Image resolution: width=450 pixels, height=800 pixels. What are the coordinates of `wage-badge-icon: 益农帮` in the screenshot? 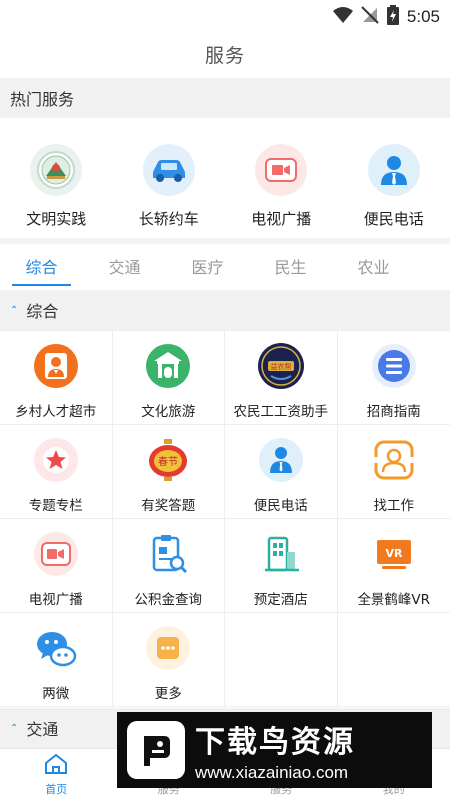 It's located at (281, 366).